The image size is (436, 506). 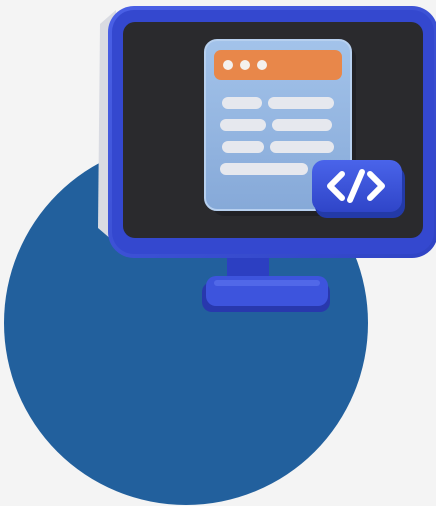 I want to click on monitor-stand-base-highlight, so click(x=267, y=283).